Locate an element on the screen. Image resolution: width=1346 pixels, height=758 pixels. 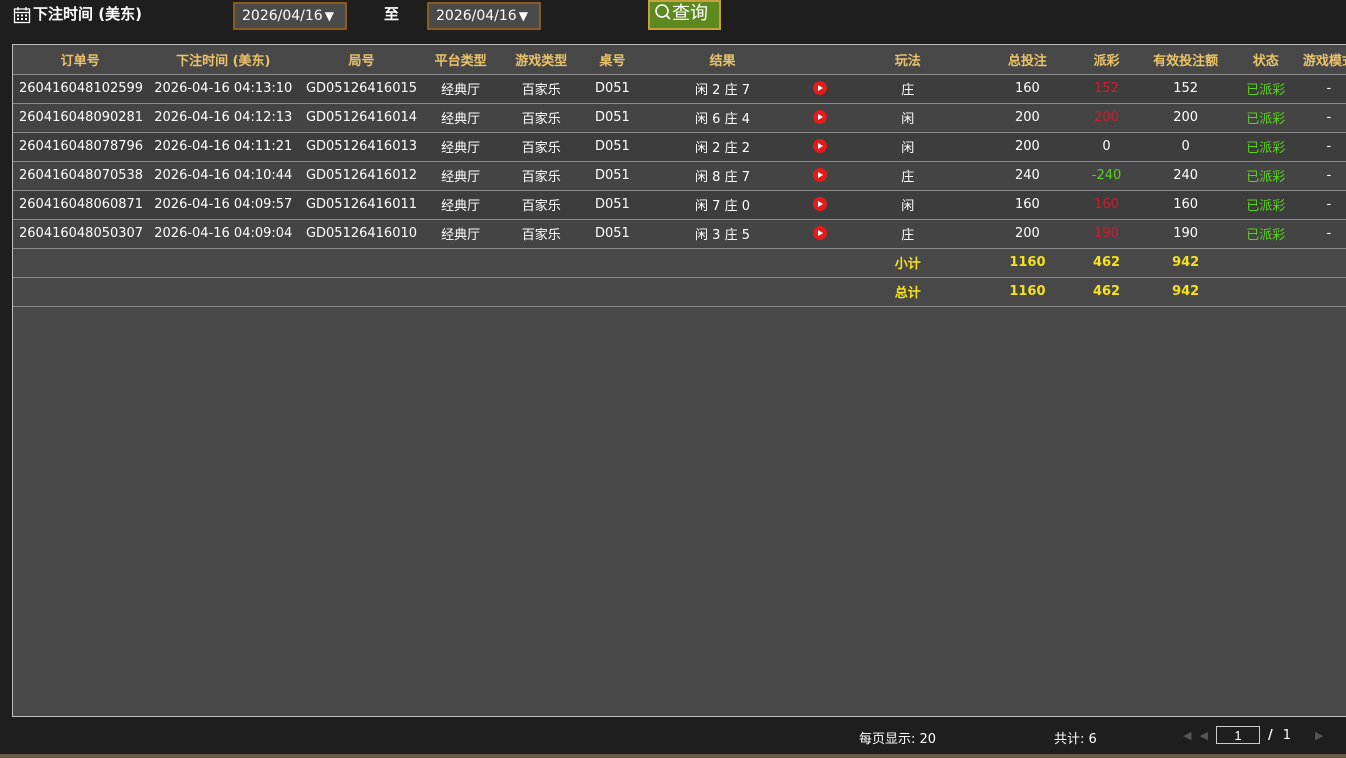
first-page-icon: ◀ is located at coordinates (1187, 735).